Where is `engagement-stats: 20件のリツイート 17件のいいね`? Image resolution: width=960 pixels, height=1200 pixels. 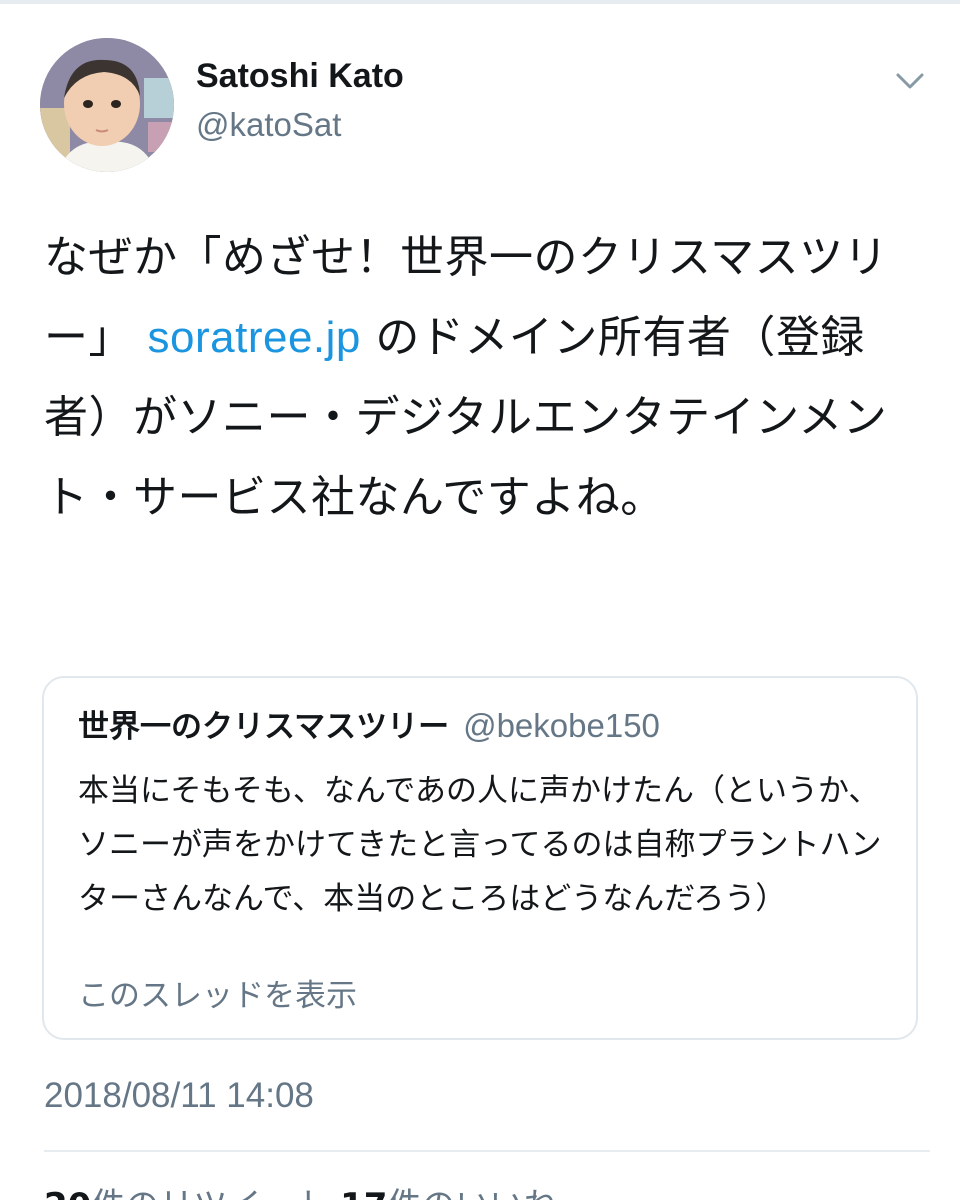 engagement-stats: 20件のリツイート 17件のいいね is located at coordinates (300, 1192).